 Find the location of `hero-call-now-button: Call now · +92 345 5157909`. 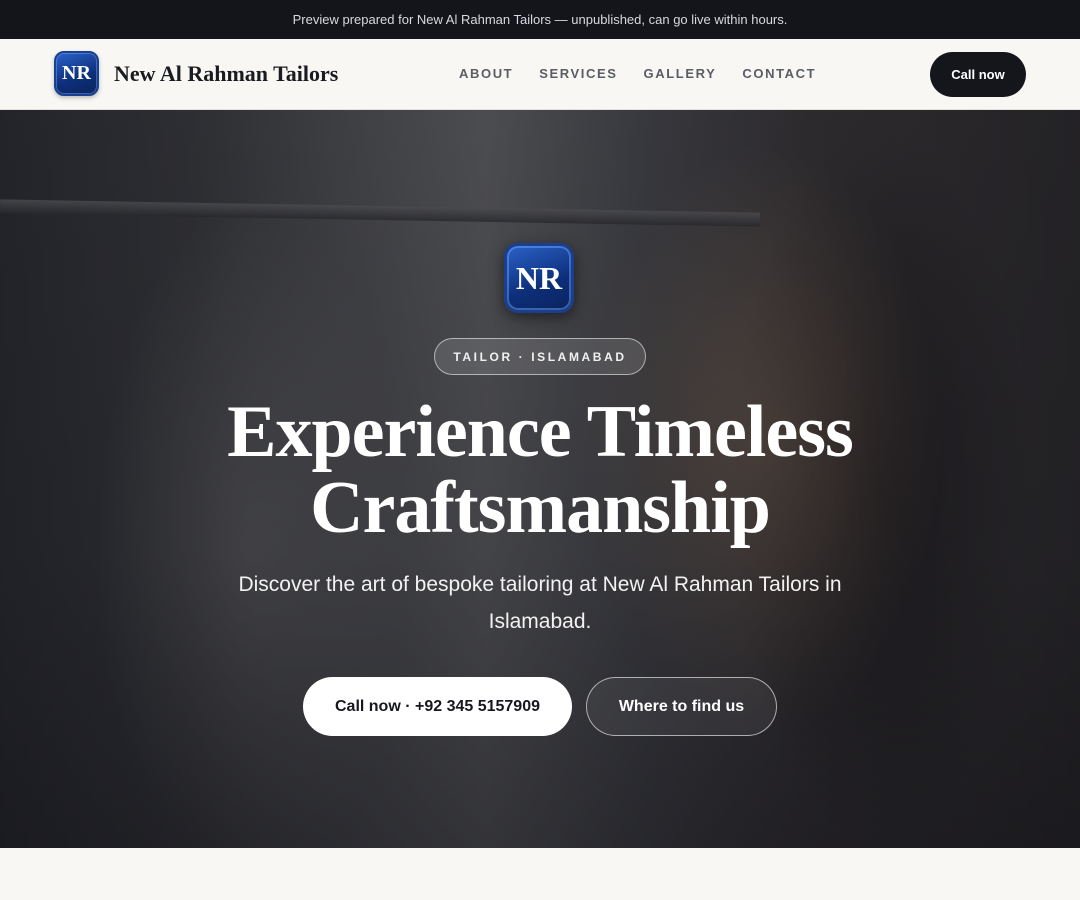

hero-call-now-button: Call now · +92 345 5157909 is located at coordinates (437, 706).